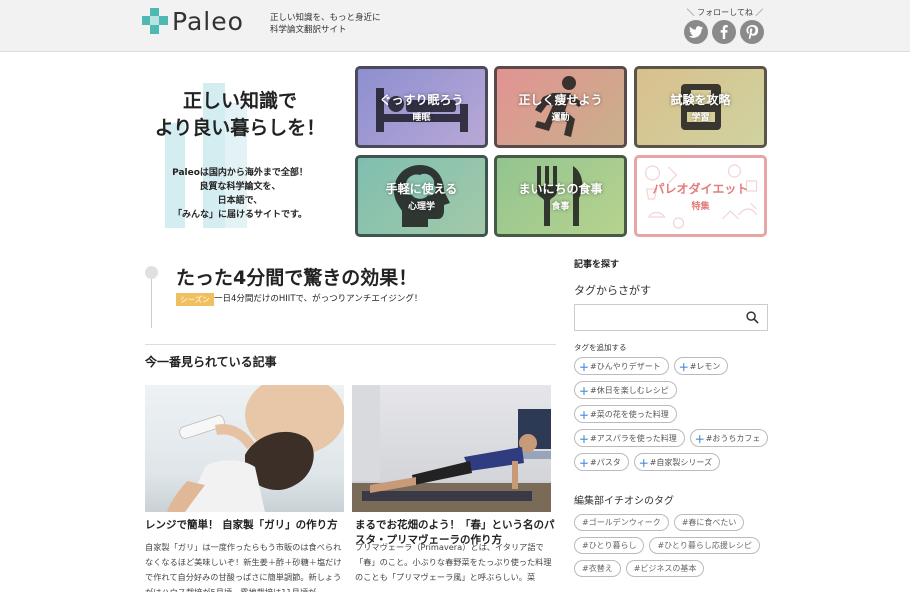  What do you see at coordinates (560, 100) in the screenshot?
I see `tile-title: 正しく痩せよう` at bounding box center [560, 100].